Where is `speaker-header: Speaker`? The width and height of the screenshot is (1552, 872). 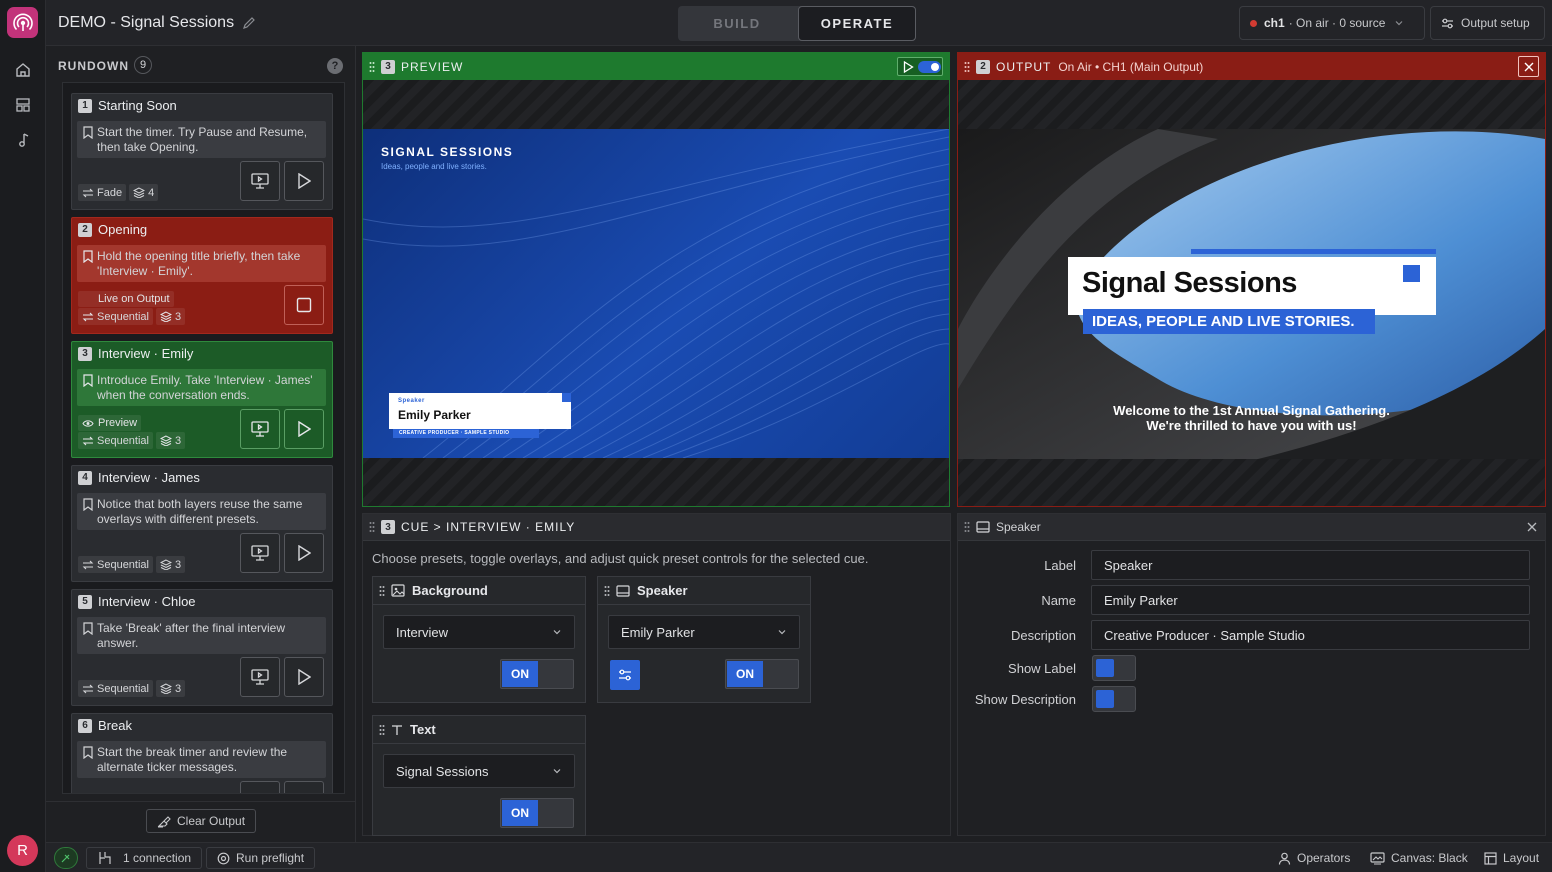
speaker-header: Speaker is located at coordinates (1251, 527).